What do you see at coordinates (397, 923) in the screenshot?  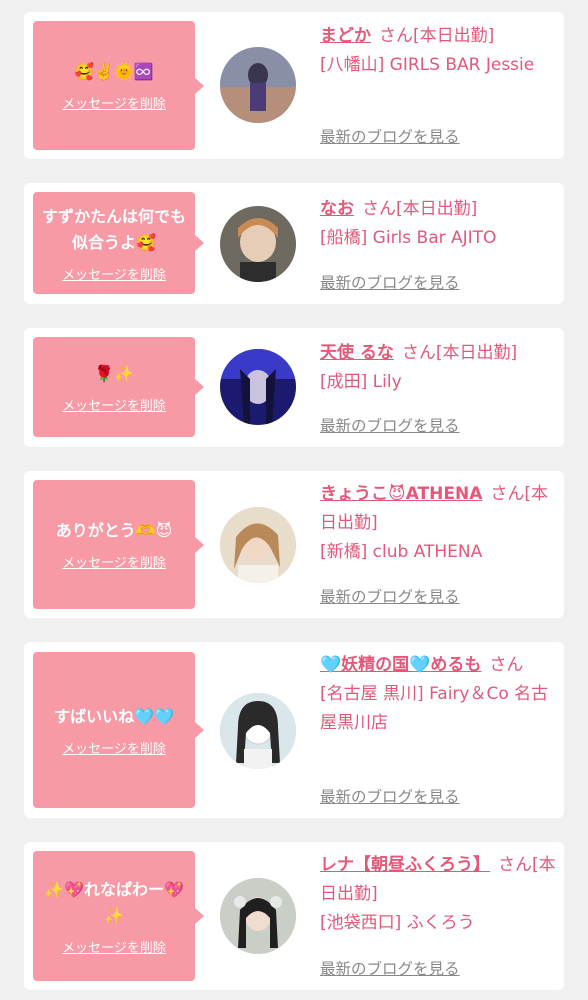 I see `shop-name: [池袋西口] ふくろう` at bounding box center [397, 923].